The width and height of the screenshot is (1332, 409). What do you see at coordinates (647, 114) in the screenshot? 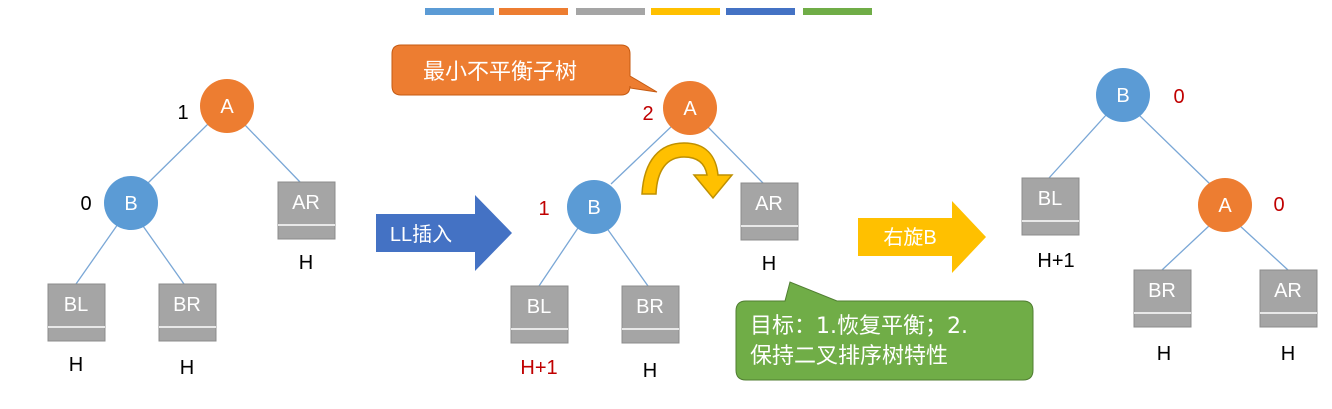
I see `balance-factor-a: 2` at bounding box center [647, 114].